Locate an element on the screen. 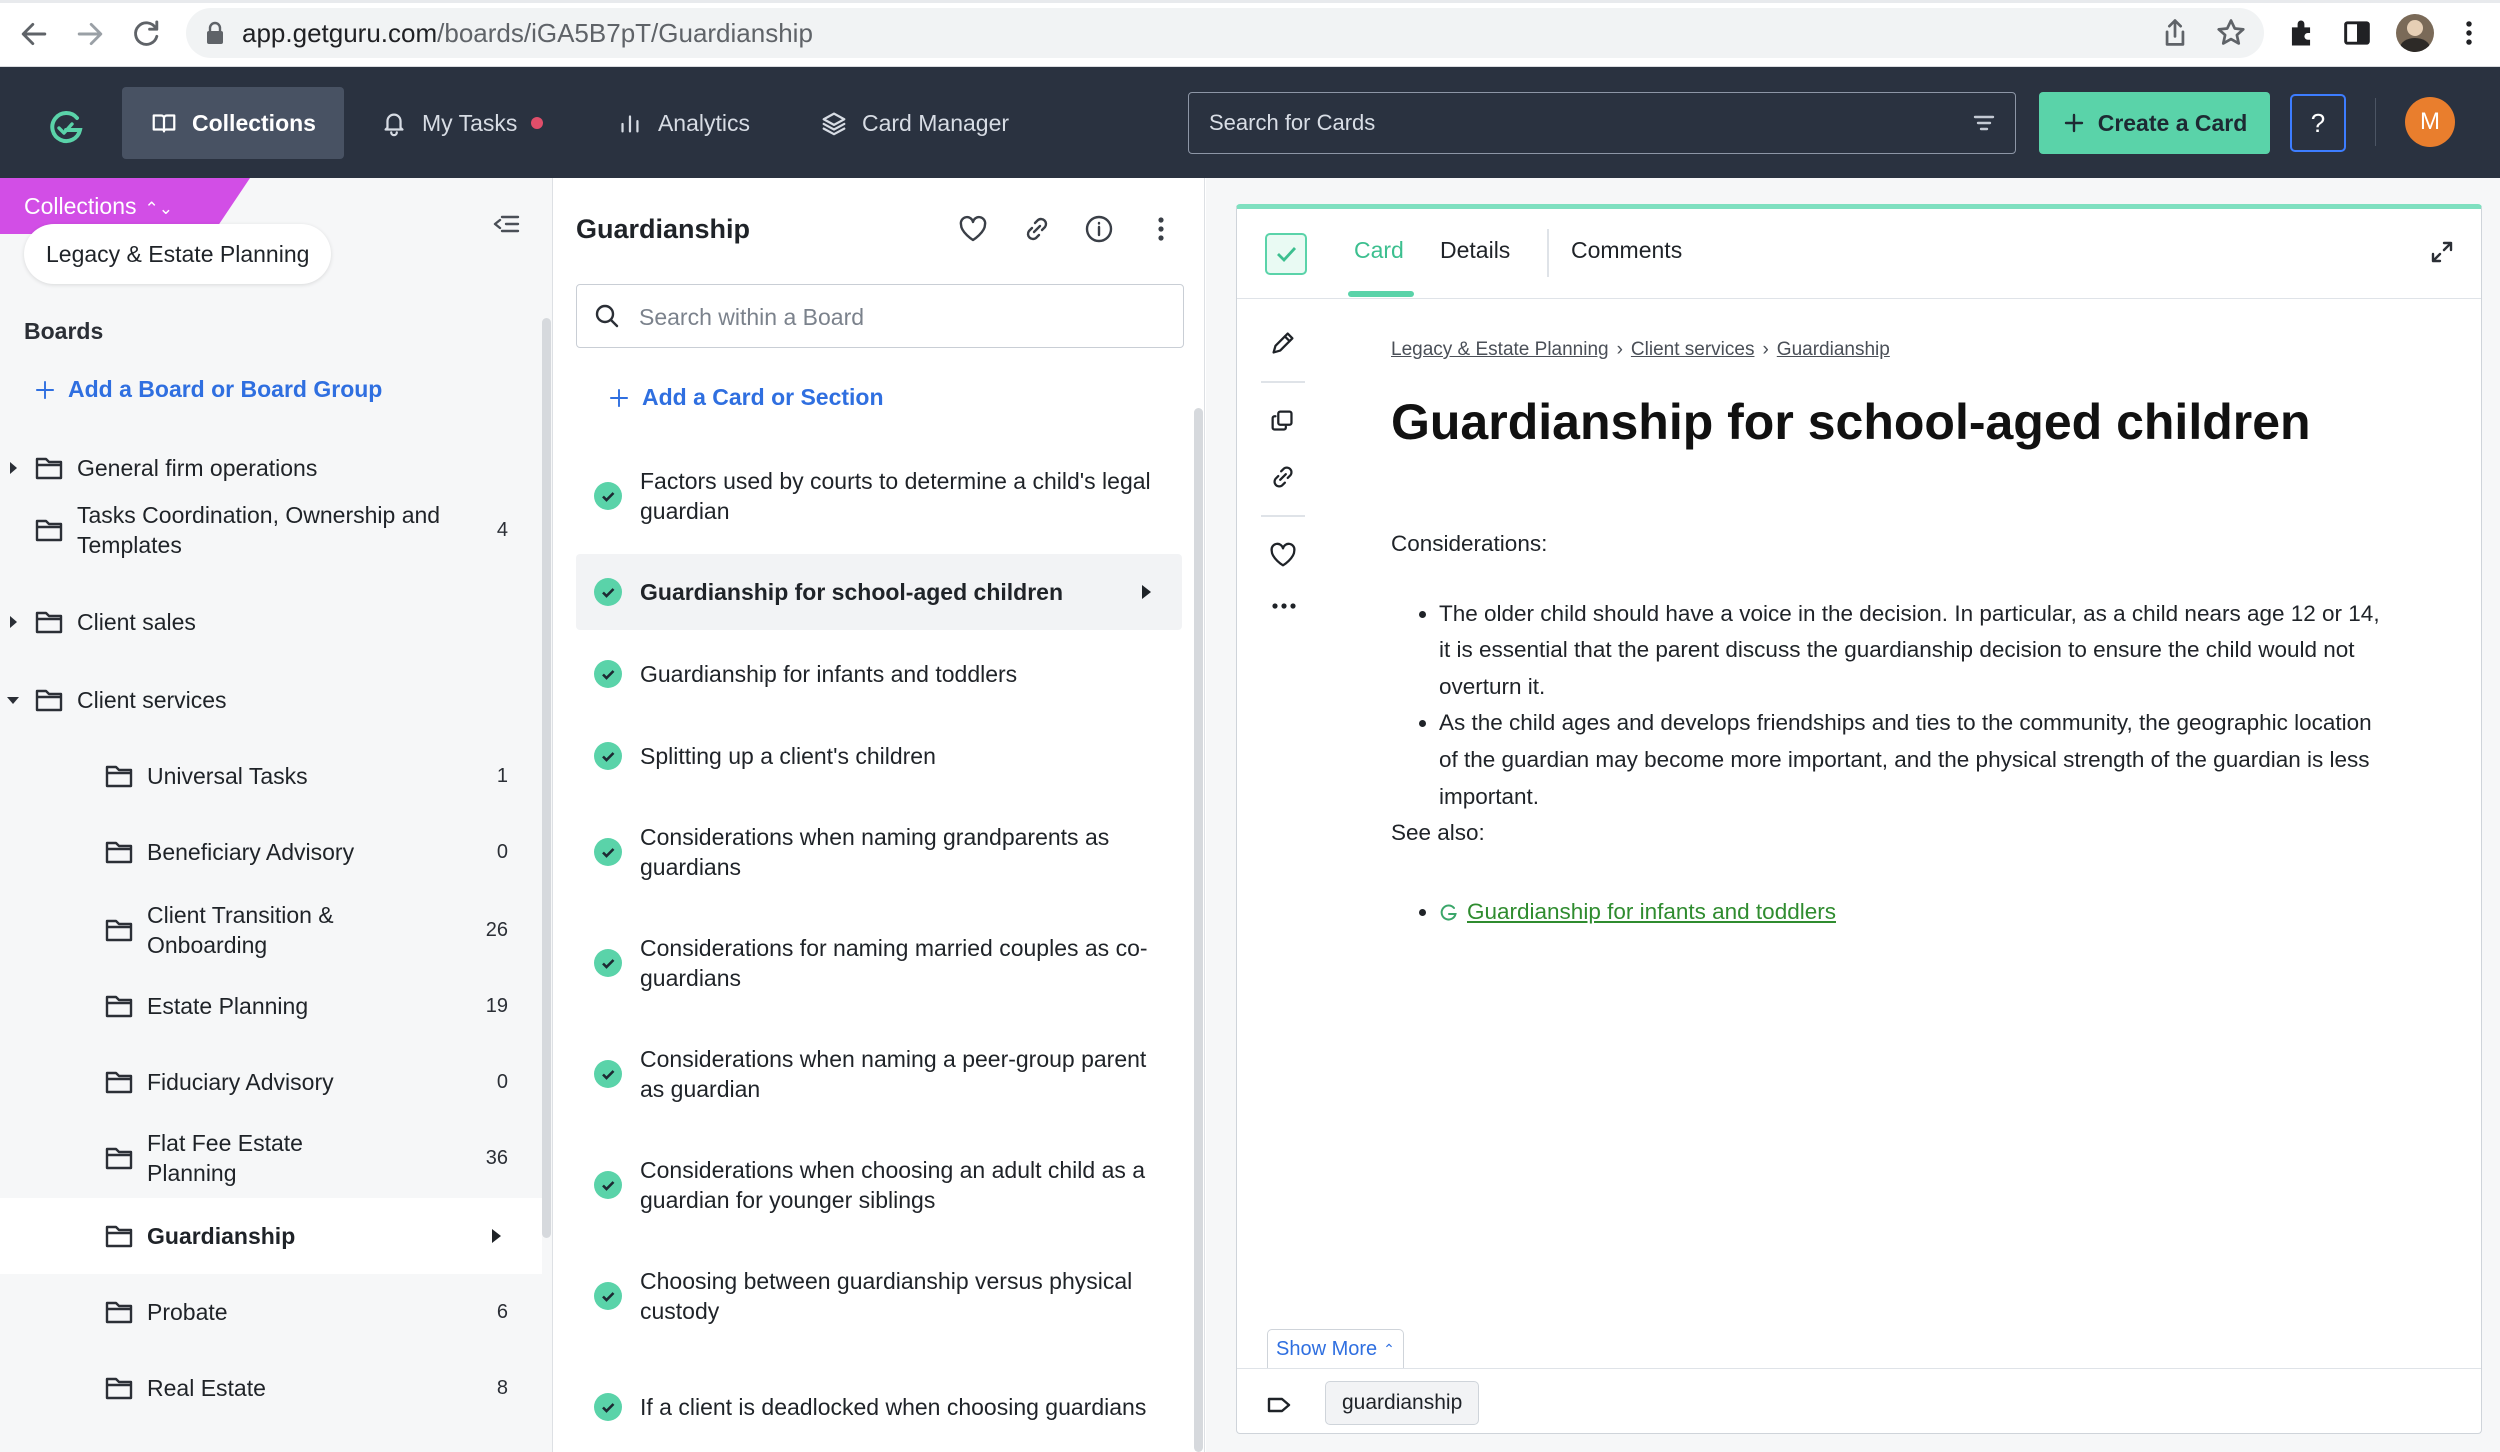 The width and height of the screenshot is (2500, 1452). reload-icon is located at coordinates (146, 34).